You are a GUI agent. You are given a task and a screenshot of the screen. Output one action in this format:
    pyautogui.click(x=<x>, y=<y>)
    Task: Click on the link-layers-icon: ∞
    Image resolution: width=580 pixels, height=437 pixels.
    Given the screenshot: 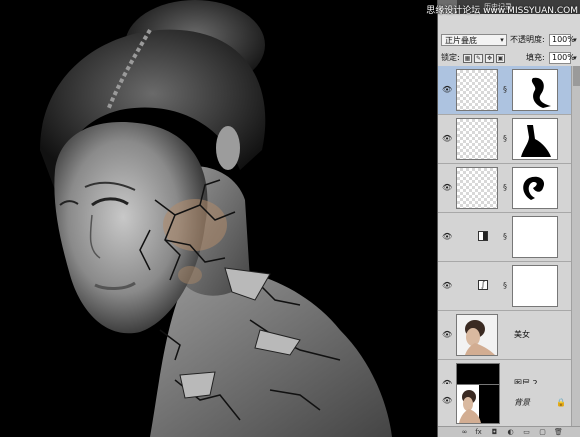 What is the action you would take?
    pyautogui.click(x=464, y=432)
    